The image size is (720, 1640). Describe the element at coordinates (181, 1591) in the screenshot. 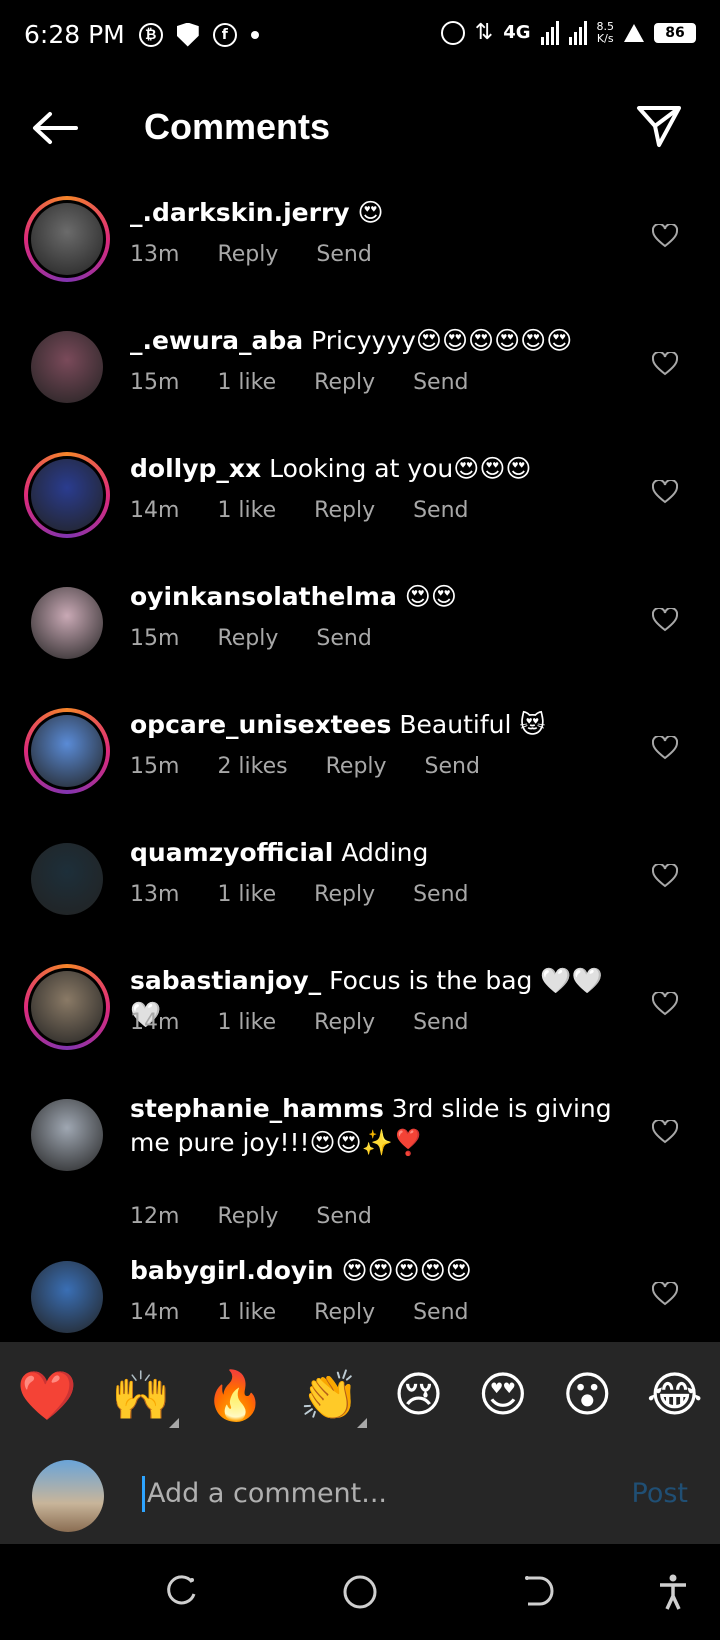

I see `recent-apps-icon` at that location.